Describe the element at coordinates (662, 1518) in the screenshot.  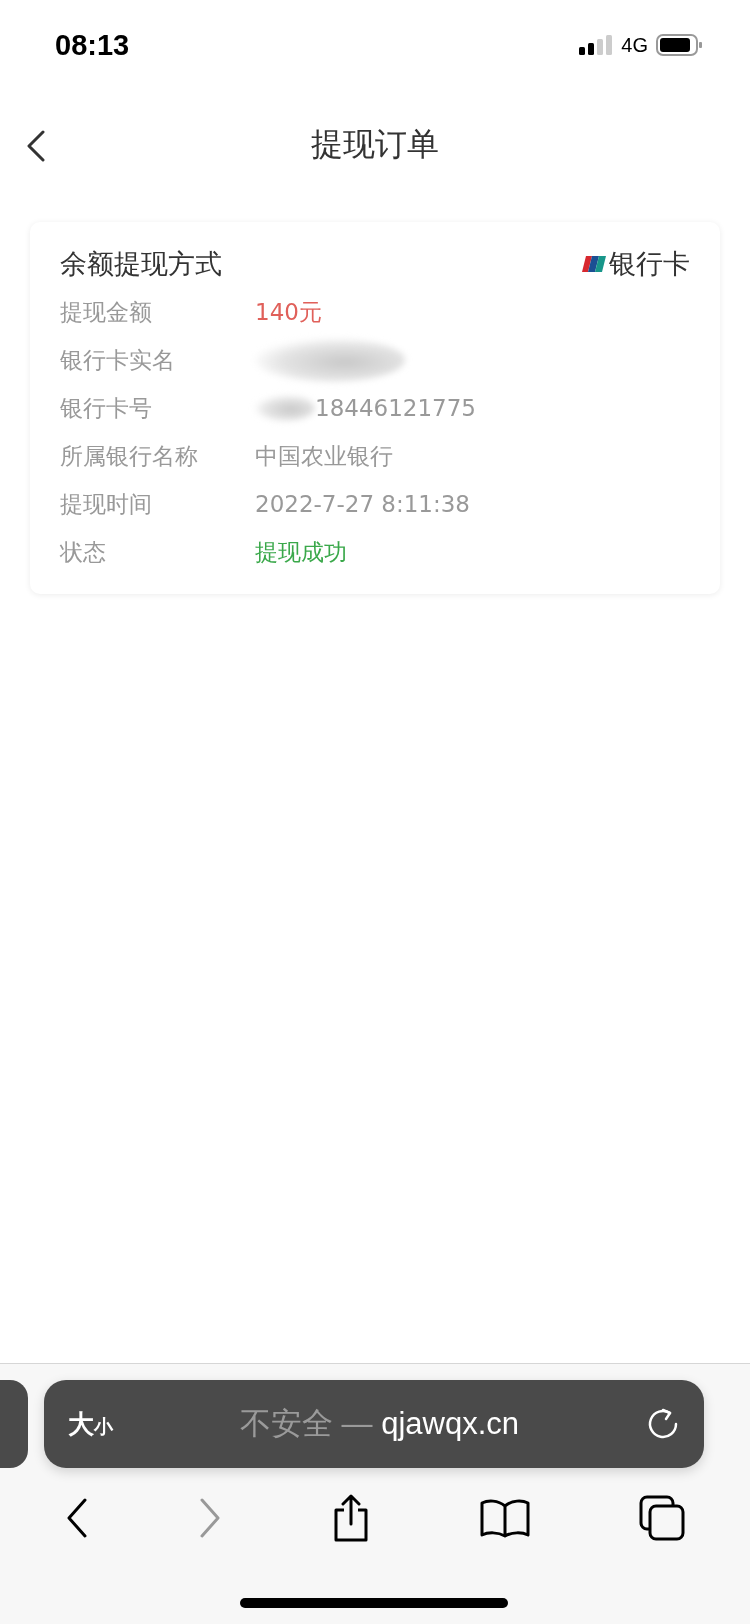
I see `tabs-icon` at that location.